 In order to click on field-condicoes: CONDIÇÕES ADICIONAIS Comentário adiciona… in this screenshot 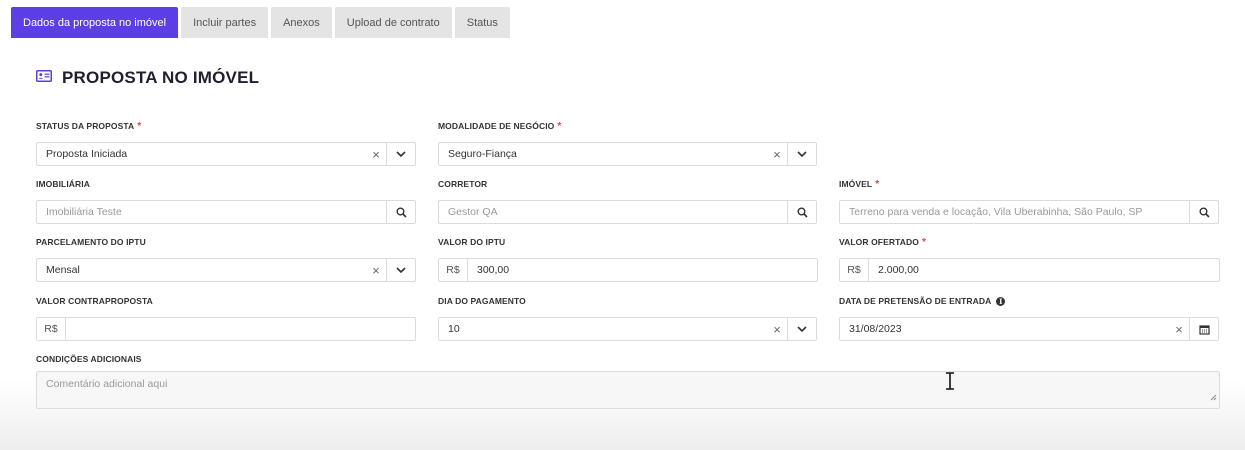, I will do `click(628, 381)`.